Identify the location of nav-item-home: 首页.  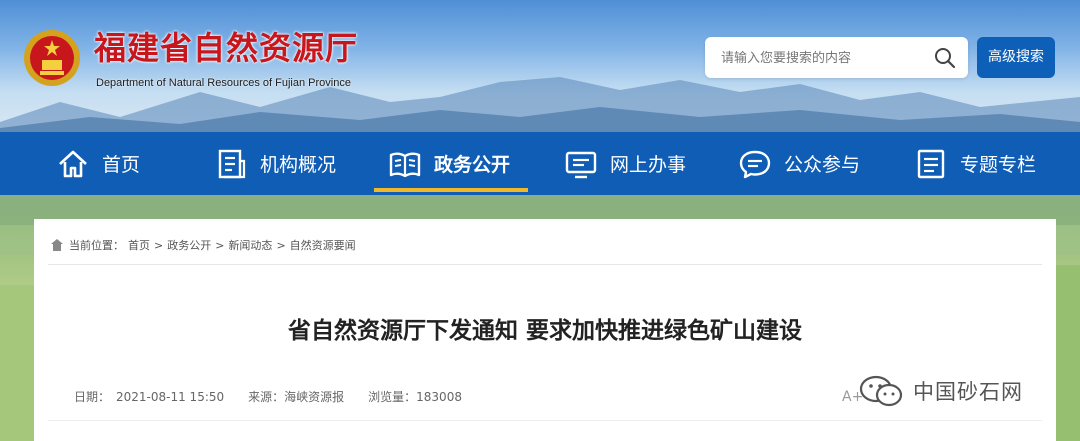
(98, 163).